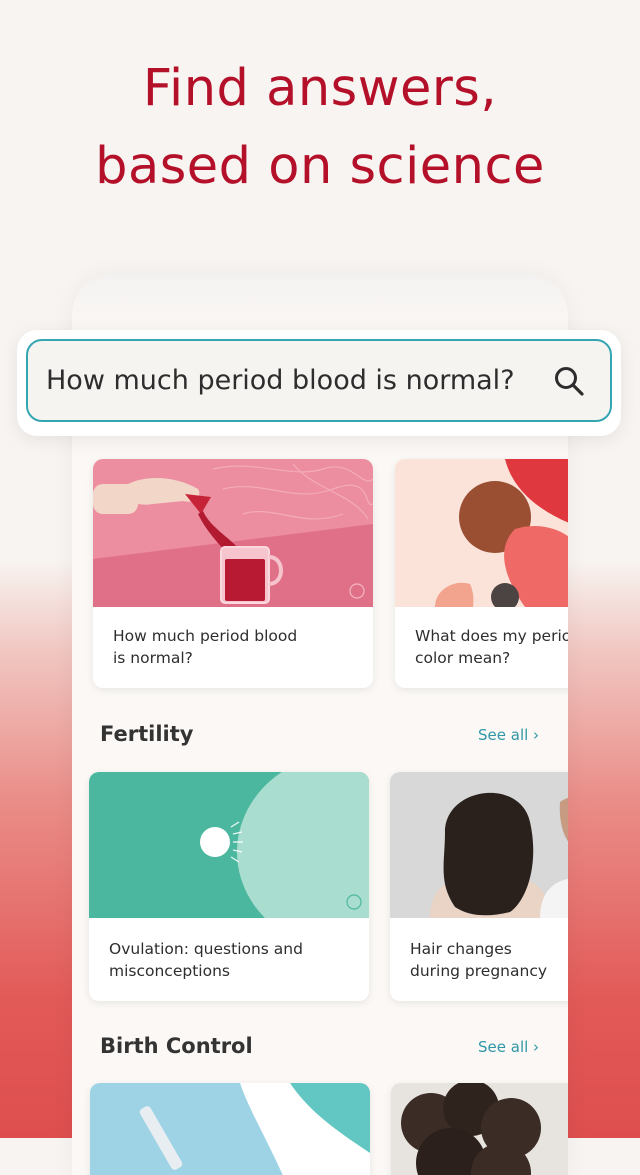 This screenshot has width=640, height=1175. What do you see at coordinates (229, 845) in the screenshot?
I see `article-image-ovulation` at bounding box center [229, 845].